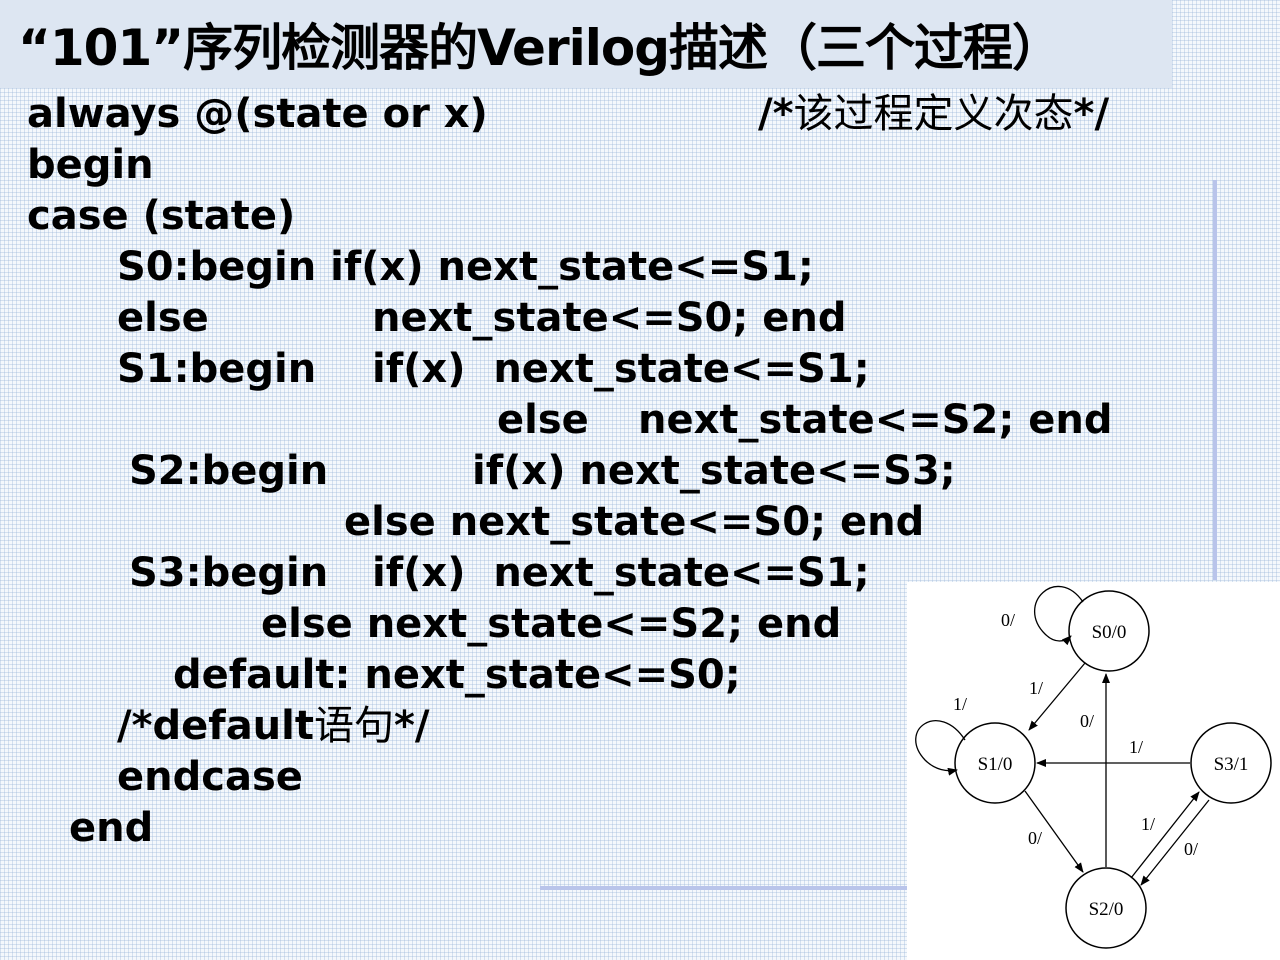  I want to click on decorative-line-right, so click(1215, 380).